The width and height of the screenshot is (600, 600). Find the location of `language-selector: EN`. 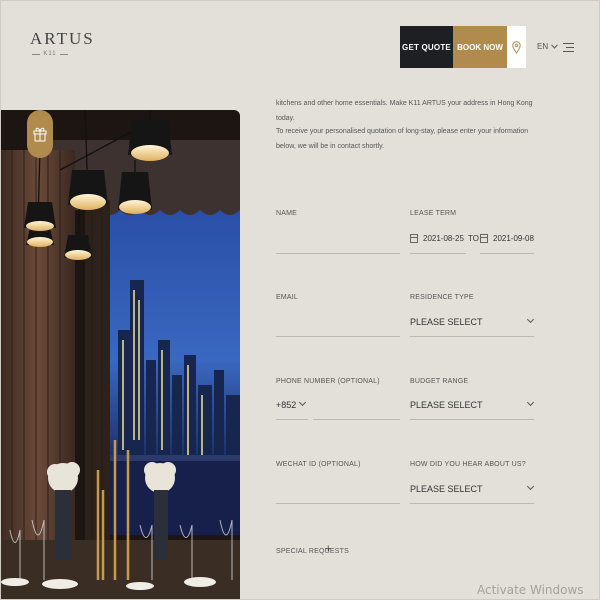

language-selector: EN is located at coordinates (547, 46).